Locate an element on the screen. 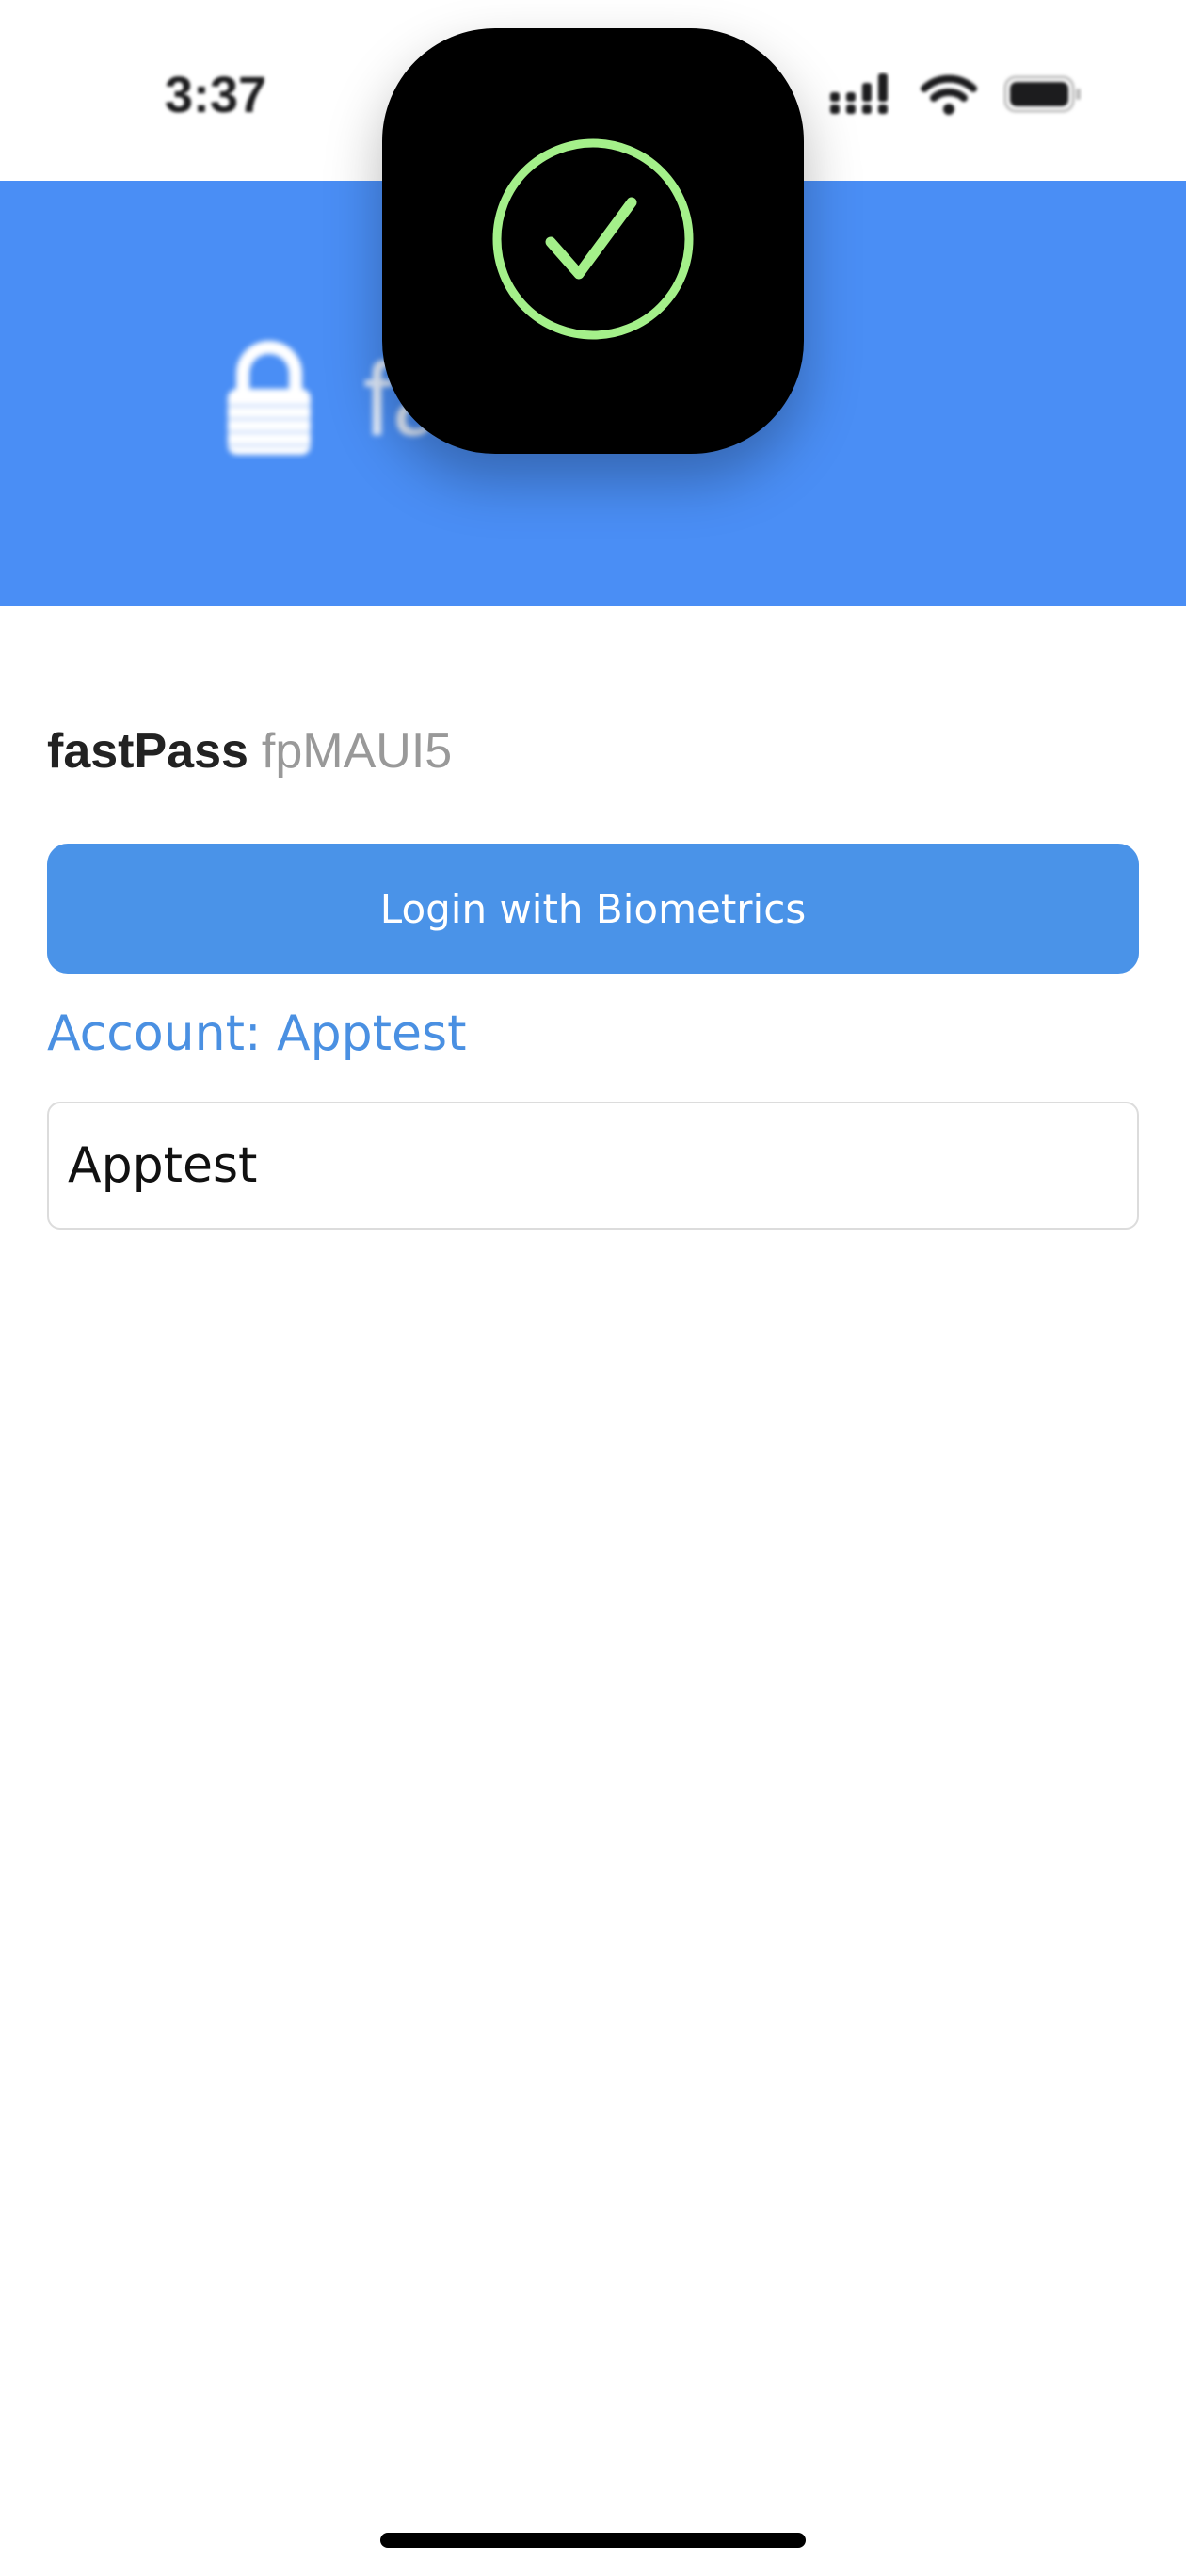 This screenshot has width=1186, height=2576. home-indicator is located at coordinates (593, 2540).